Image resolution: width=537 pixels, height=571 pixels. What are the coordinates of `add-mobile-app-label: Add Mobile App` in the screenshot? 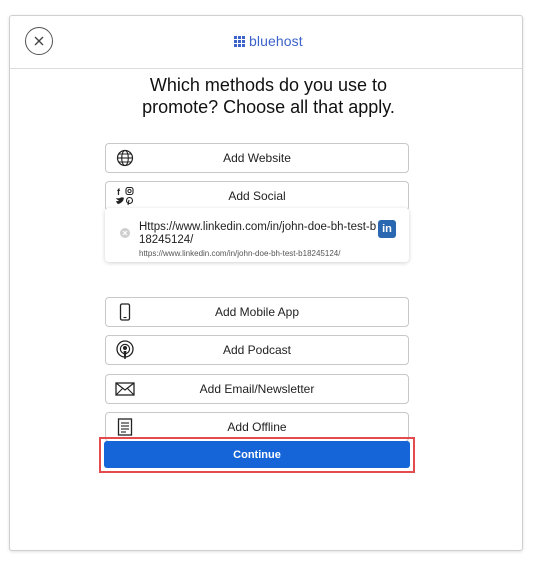 It's located at (257, 312).